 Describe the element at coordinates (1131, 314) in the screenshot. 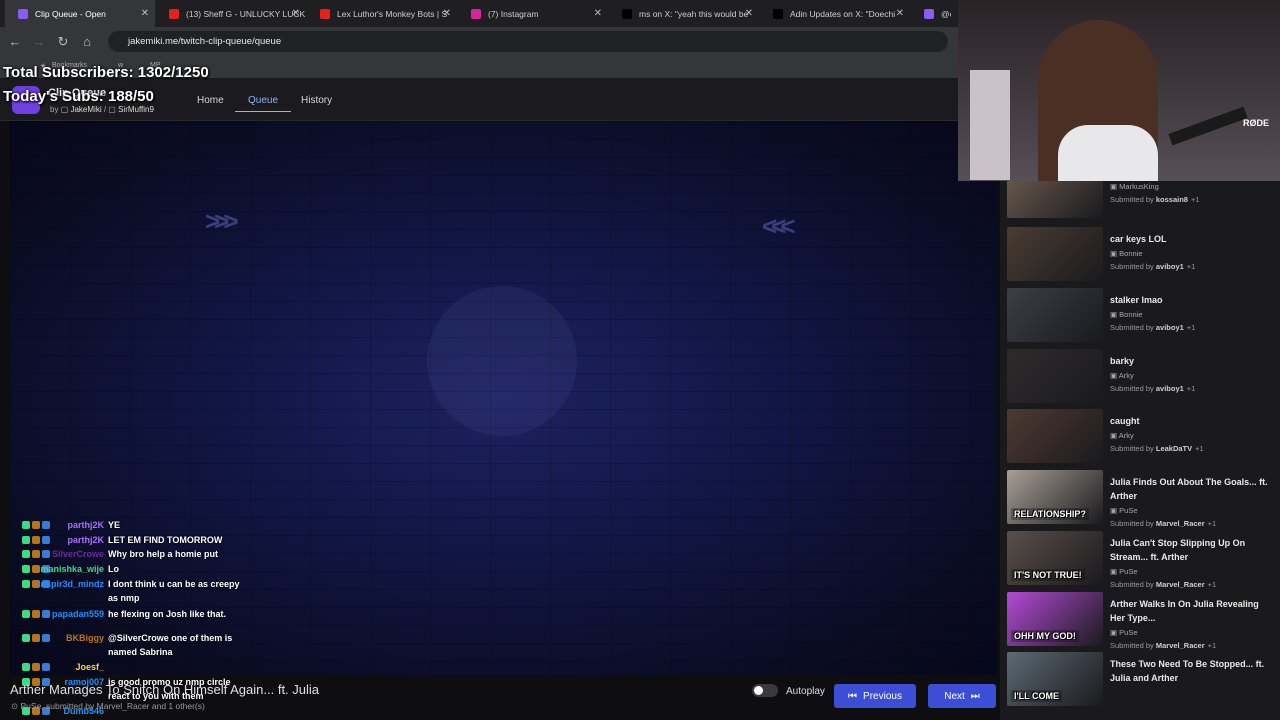

I see `author-name: Bonnie` at that location.